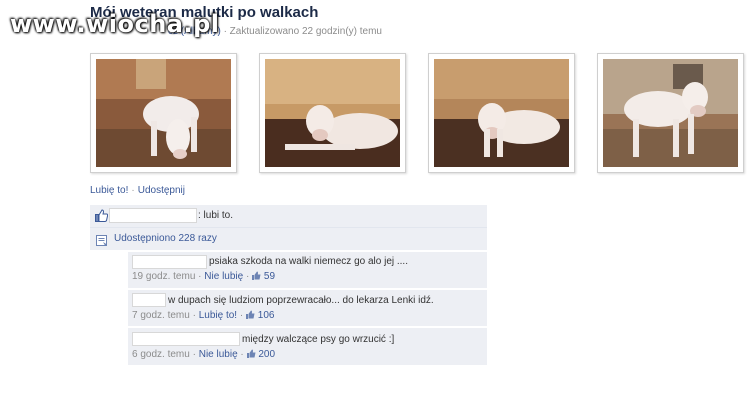  I want to click on comment-time: 19 godz. temu, so click(163, 276).